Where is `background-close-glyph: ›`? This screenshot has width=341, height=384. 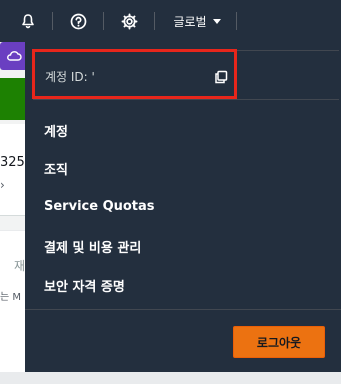 background-close-glyph: › is located at coordinates (2, 185).